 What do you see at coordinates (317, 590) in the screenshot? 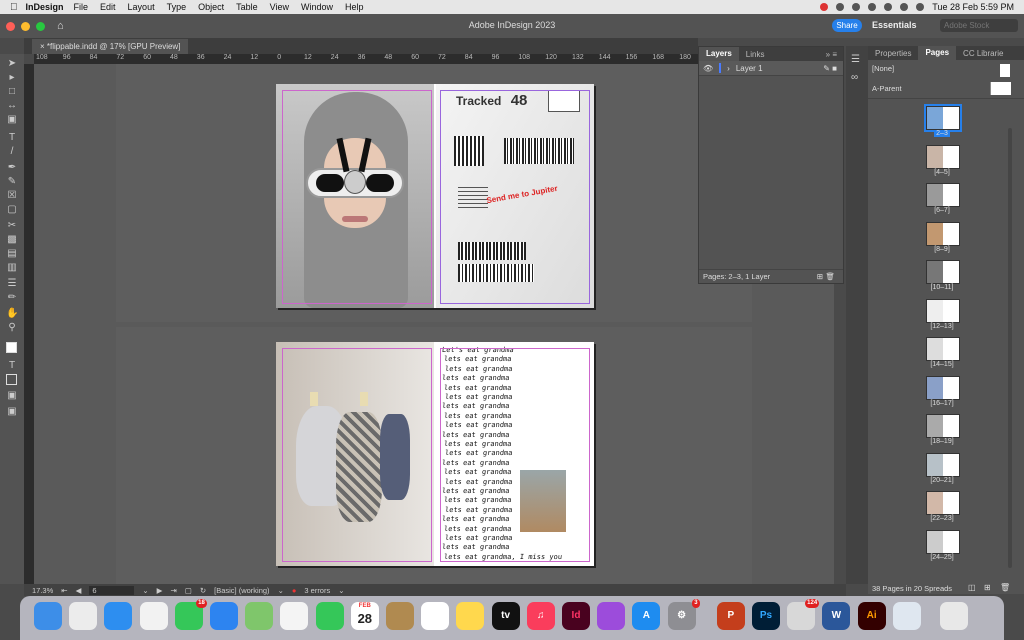
I see `error-count: 3 errors` at bounding box center [317, 590].